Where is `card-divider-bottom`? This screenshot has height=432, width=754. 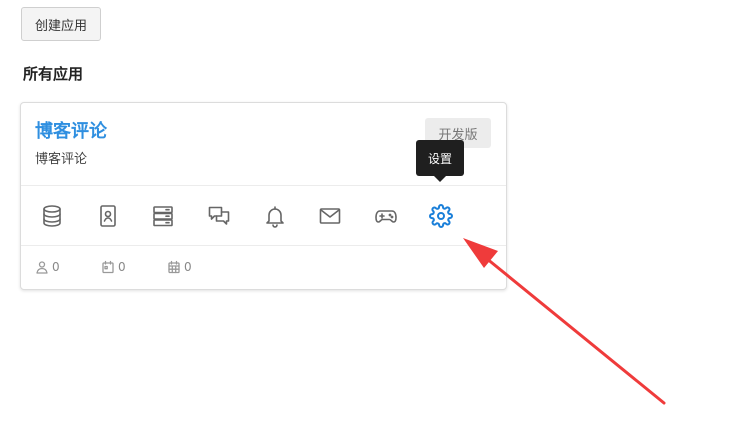 card-divider-bottom is located at coordinates (263, 245).